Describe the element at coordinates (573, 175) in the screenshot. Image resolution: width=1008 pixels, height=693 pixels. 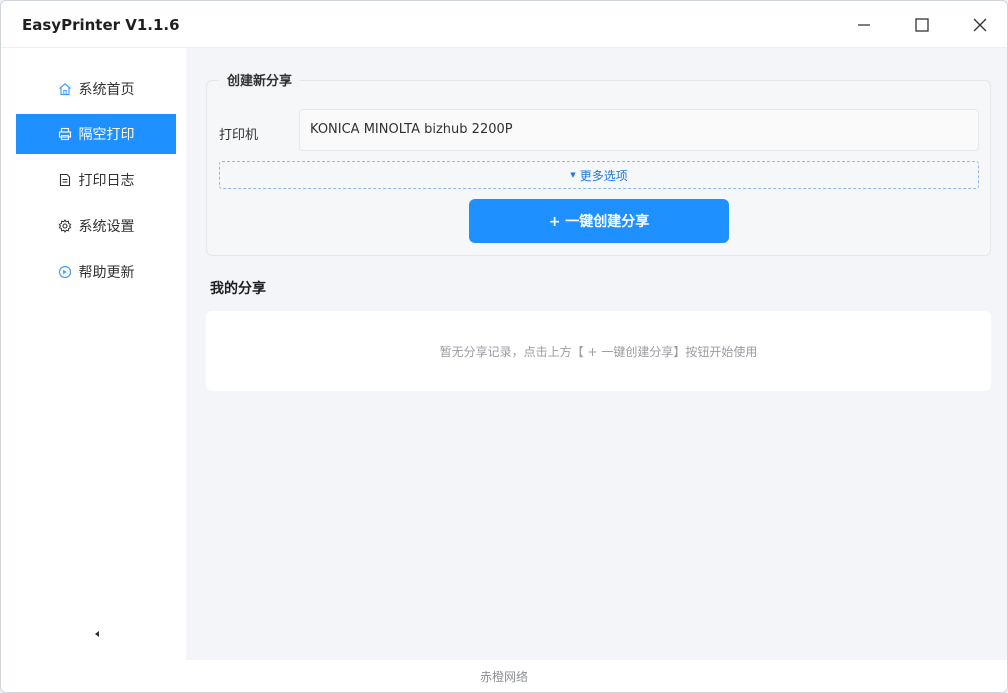
I see `caret-down-icon: ▼` at that location.